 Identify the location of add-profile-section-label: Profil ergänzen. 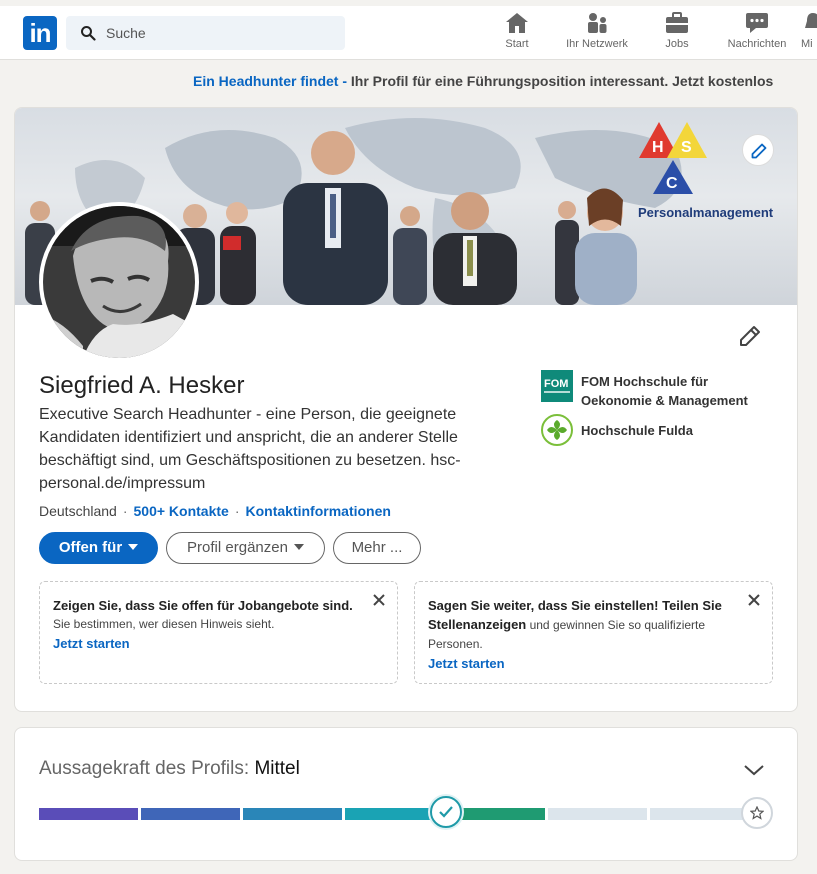
(237, 547).